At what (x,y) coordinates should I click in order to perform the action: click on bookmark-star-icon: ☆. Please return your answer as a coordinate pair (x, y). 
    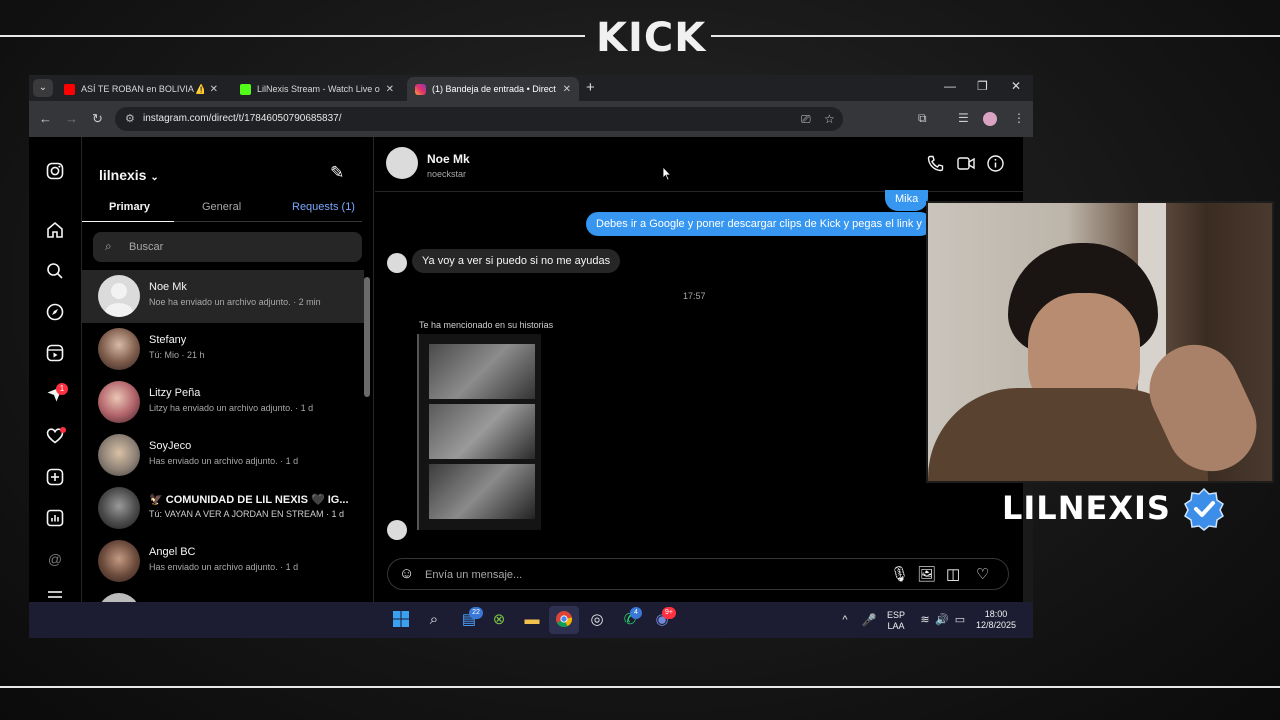
    Looking at the image, I should click on (829, 119).